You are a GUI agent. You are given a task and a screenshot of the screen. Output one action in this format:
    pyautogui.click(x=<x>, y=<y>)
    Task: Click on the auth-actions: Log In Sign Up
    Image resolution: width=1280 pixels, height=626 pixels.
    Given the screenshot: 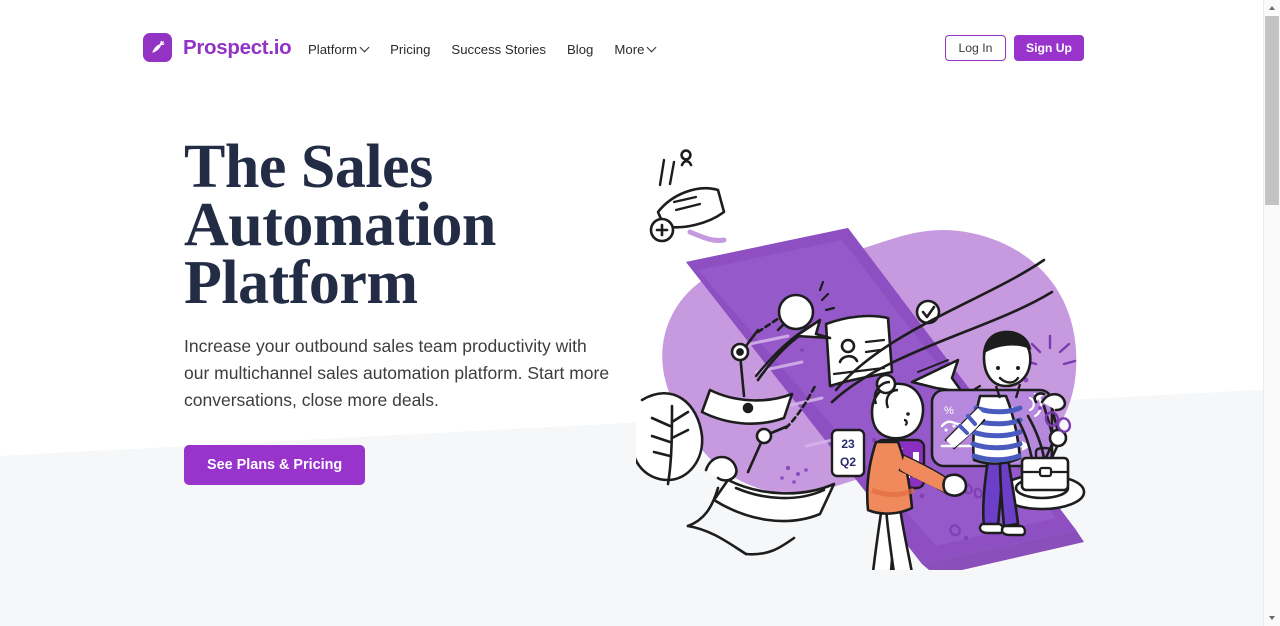 What is the action you would take?
    pyautogui.click(x=1014, y=48)
    